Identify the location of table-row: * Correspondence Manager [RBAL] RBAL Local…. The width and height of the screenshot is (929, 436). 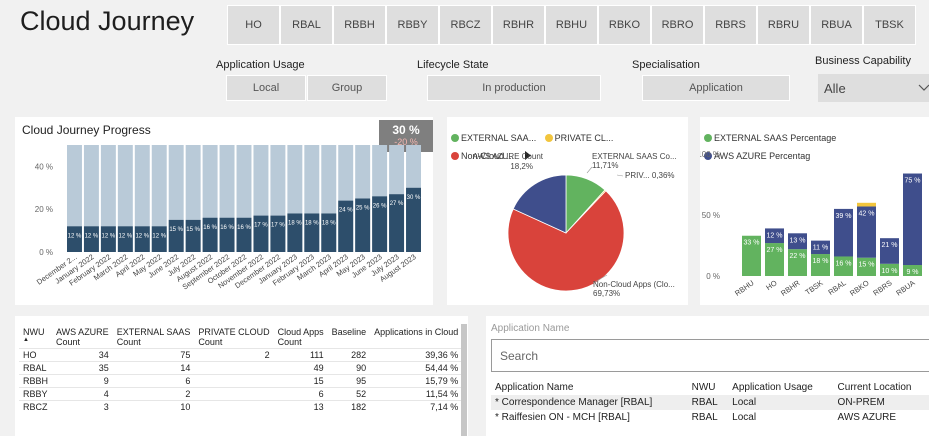
(710, 402).